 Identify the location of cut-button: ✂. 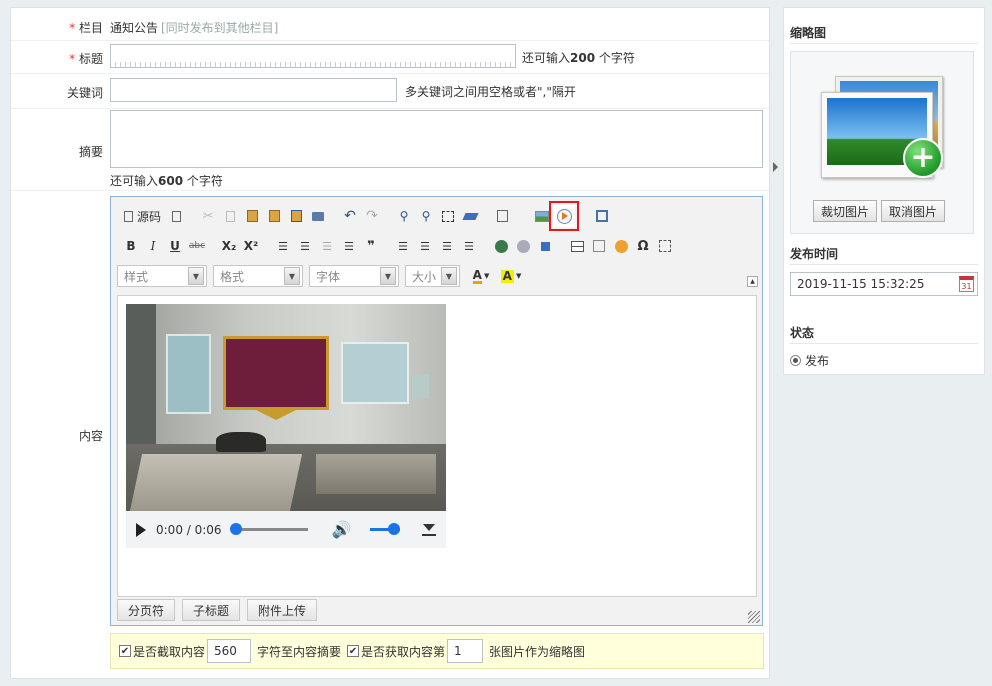
(208, 216).